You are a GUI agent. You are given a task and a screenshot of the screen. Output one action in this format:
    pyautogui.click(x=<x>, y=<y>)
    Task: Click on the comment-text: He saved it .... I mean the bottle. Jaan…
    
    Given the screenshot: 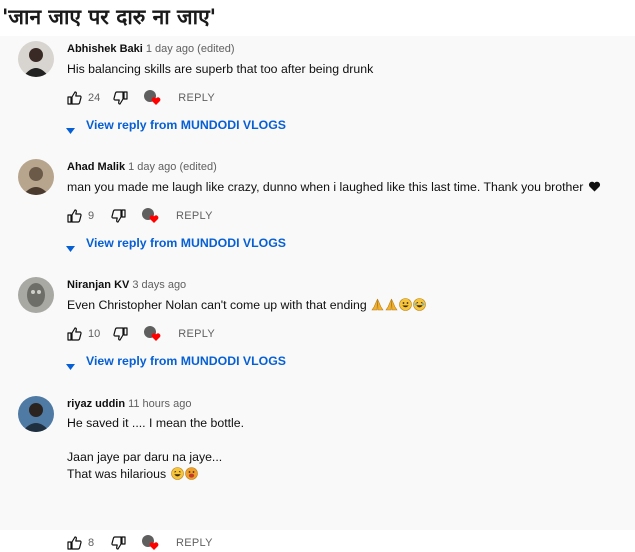 What is the action you would take?
    pyautogui.click(x=155, y=449)
    